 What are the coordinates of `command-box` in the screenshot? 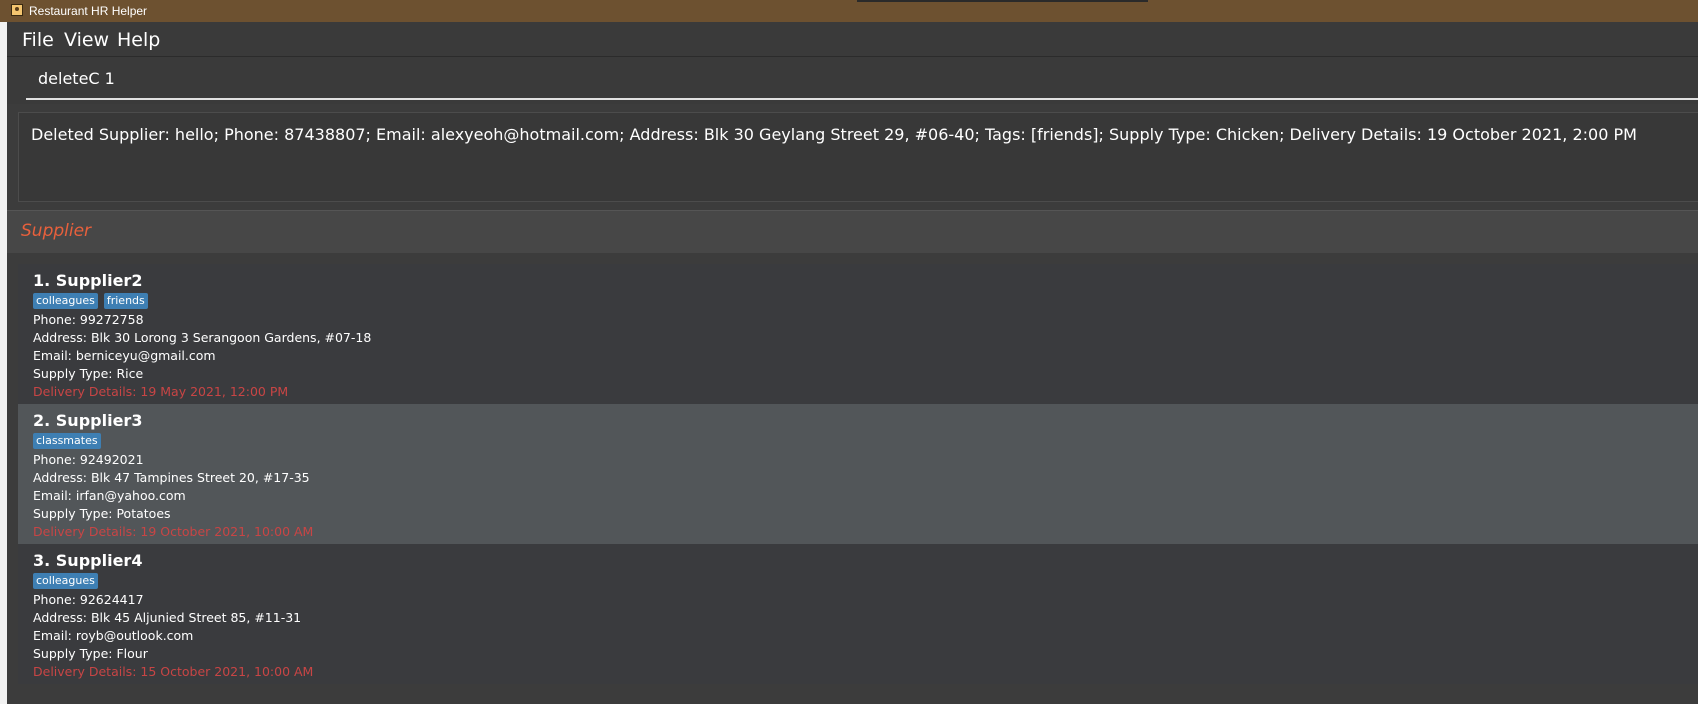 It's located at (852, 80).